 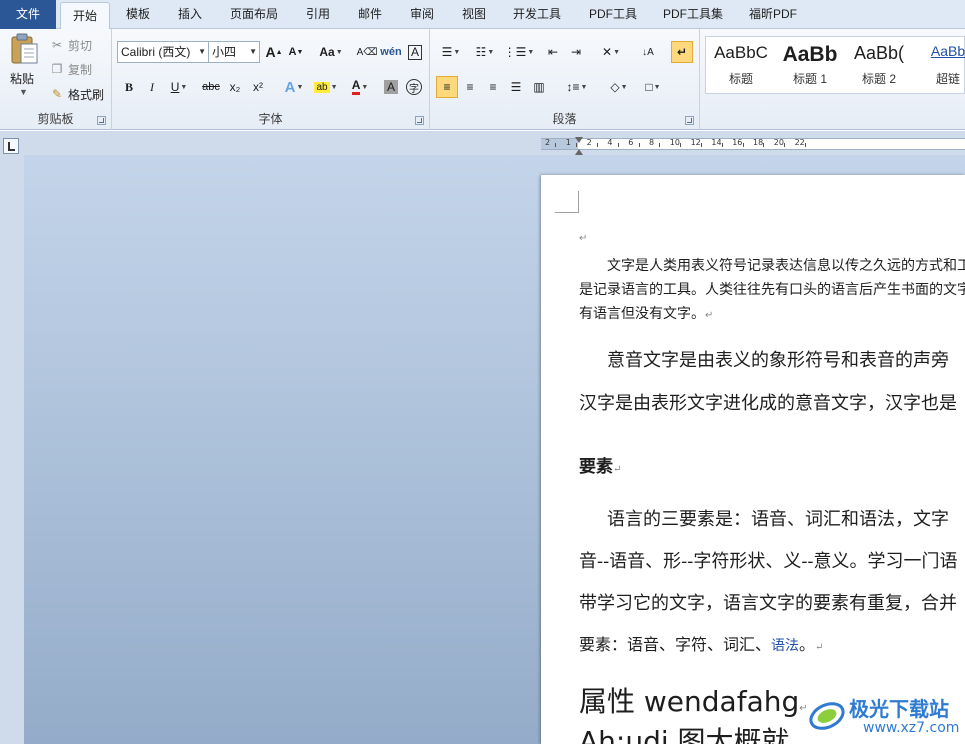 I want to click on font-size-select: 小四 ▼, so click(x=234, y=52).